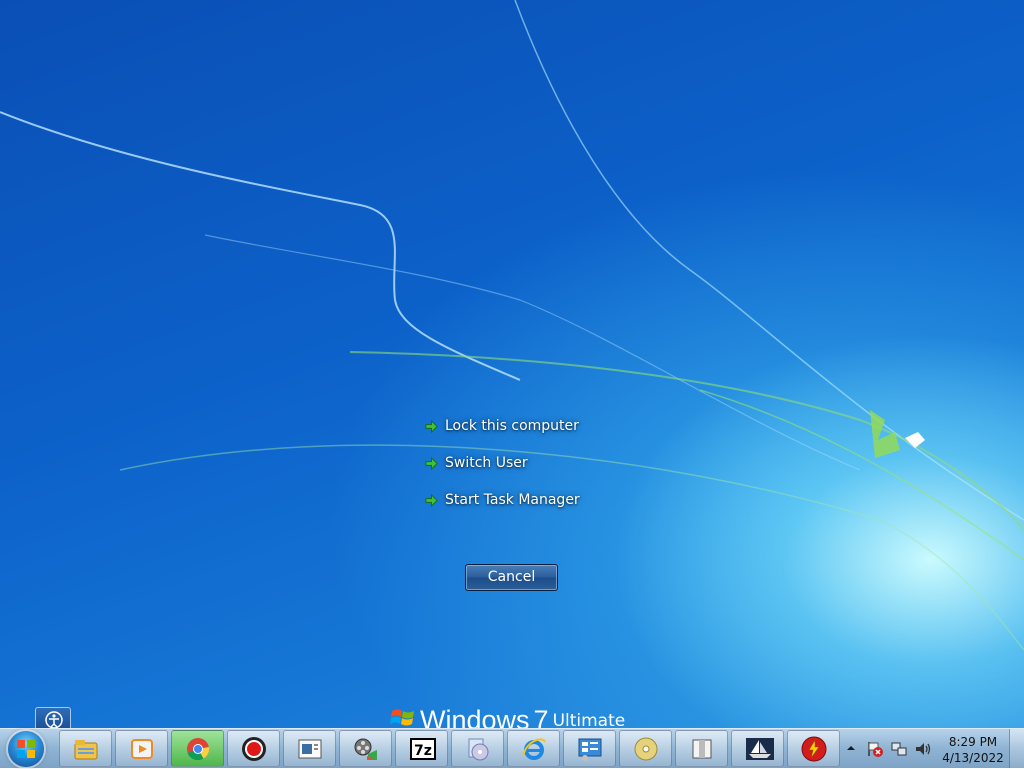 Image resolution: width=1024 pixels, height=769 pixels. Describe the element at coordinates (851, 748) in the screenshot. I see `show-hidden-icons-icon` at that location.